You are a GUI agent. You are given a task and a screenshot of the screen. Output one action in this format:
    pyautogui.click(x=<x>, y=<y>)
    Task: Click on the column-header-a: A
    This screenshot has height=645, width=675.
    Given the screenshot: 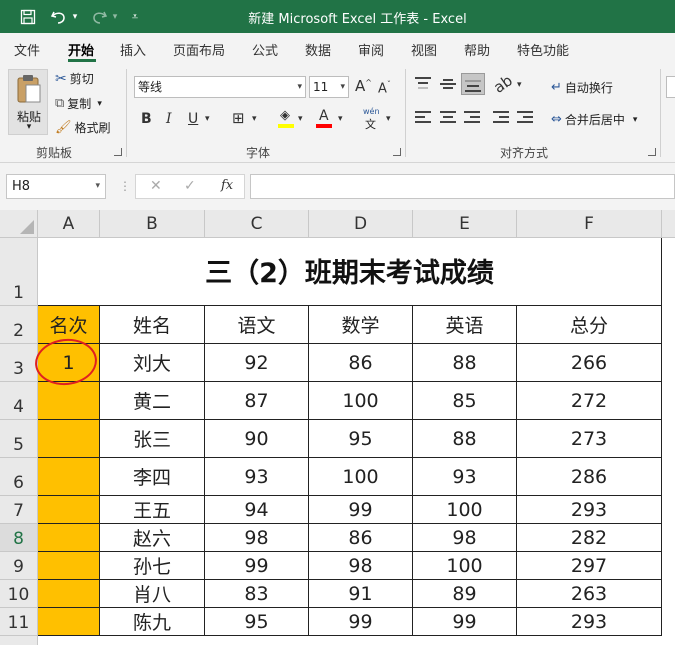 What is the action you would take?
    pyautogui.click(x=69, y=224)
    